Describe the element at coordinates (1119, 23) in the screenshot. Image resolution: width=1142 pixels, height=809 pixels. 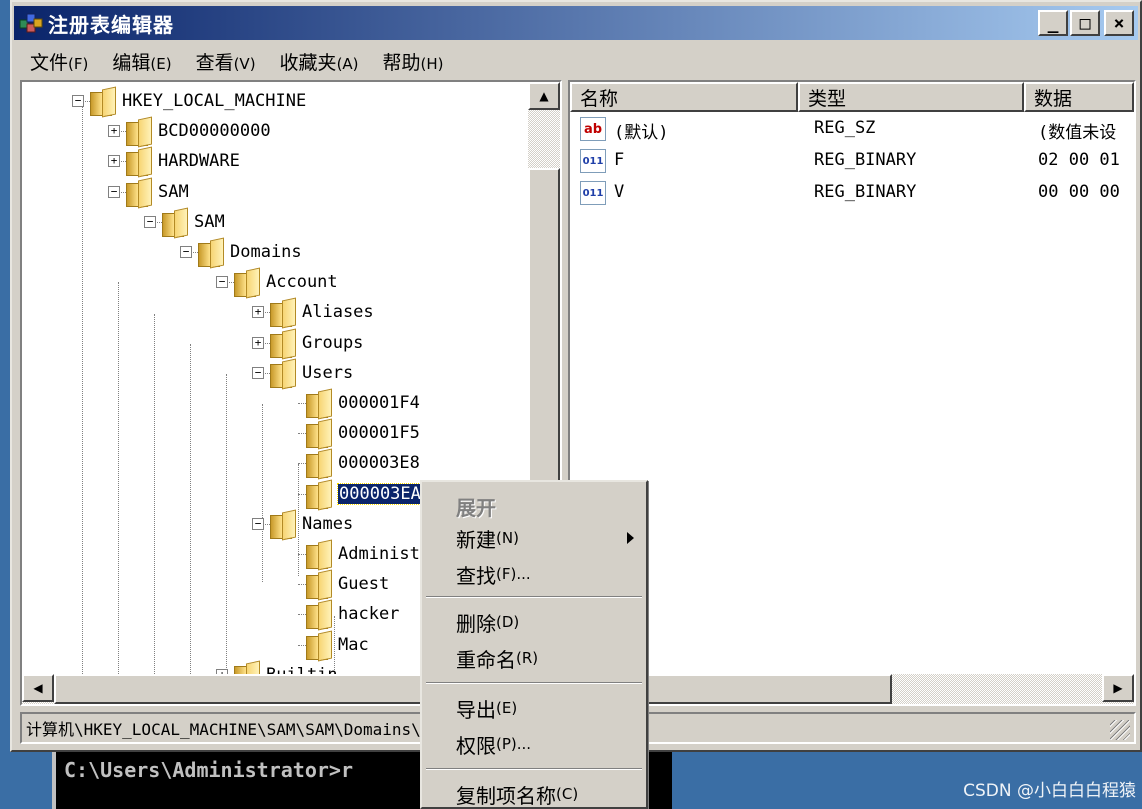
I see `close-button: ×` at that location.